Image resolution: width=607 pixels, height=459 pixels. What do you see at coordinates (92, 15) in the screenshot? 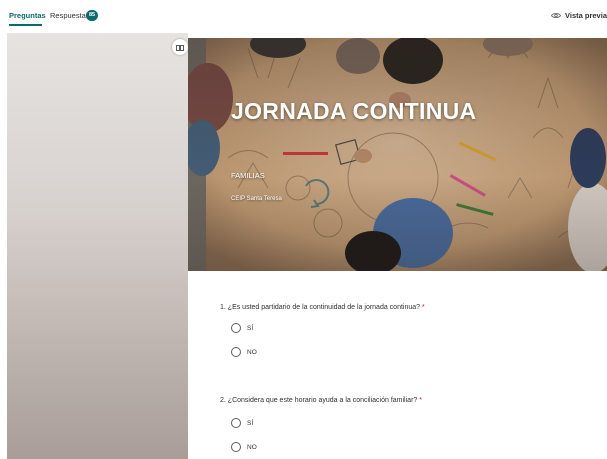
I see `responses-count-badge: 85` at bounding box center [92, 15].